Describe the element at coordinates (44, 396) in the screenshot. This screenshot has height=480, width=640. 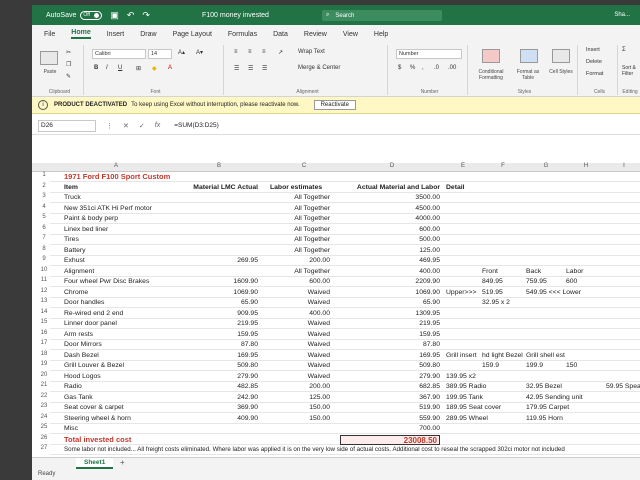
I see `row-header: 22` at that location.